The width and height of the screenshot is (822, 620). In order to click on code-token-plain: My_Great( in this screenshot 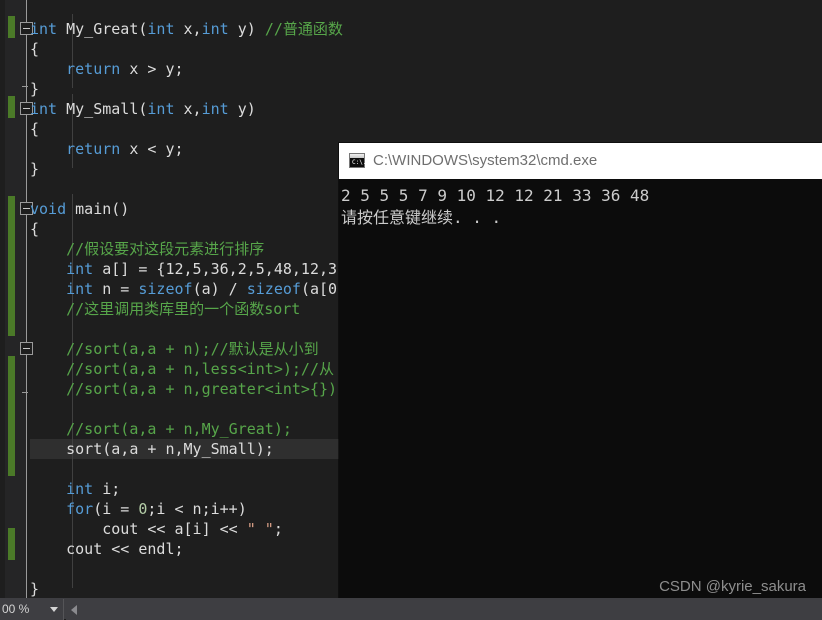, I will do `click(107, 29)`.